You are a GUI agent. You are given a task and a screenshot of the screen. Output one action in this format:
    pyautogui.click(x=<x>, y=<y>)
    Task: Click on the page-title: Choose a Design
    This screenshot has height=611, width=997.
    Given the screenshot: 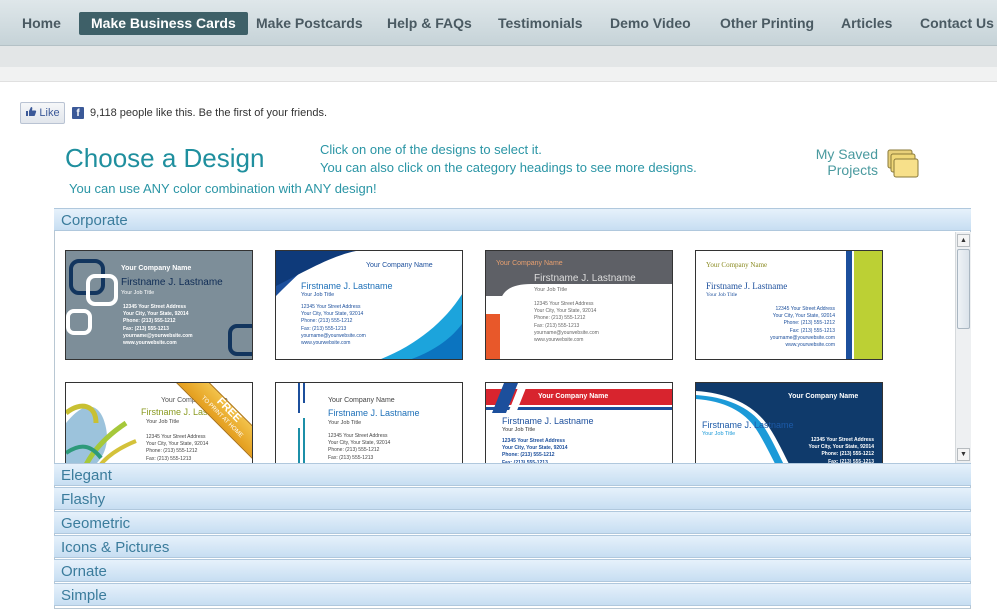 What is the action you would take?
    pyautogui.click(x=165, y=158)
    